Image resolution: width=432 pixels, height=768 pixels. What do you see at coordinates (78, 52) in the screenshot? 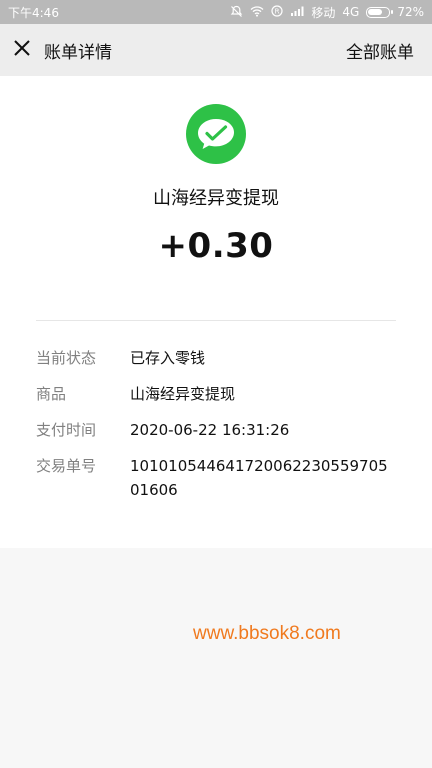
I see `page-title: 账单详情` at bounding box center [78, 52].